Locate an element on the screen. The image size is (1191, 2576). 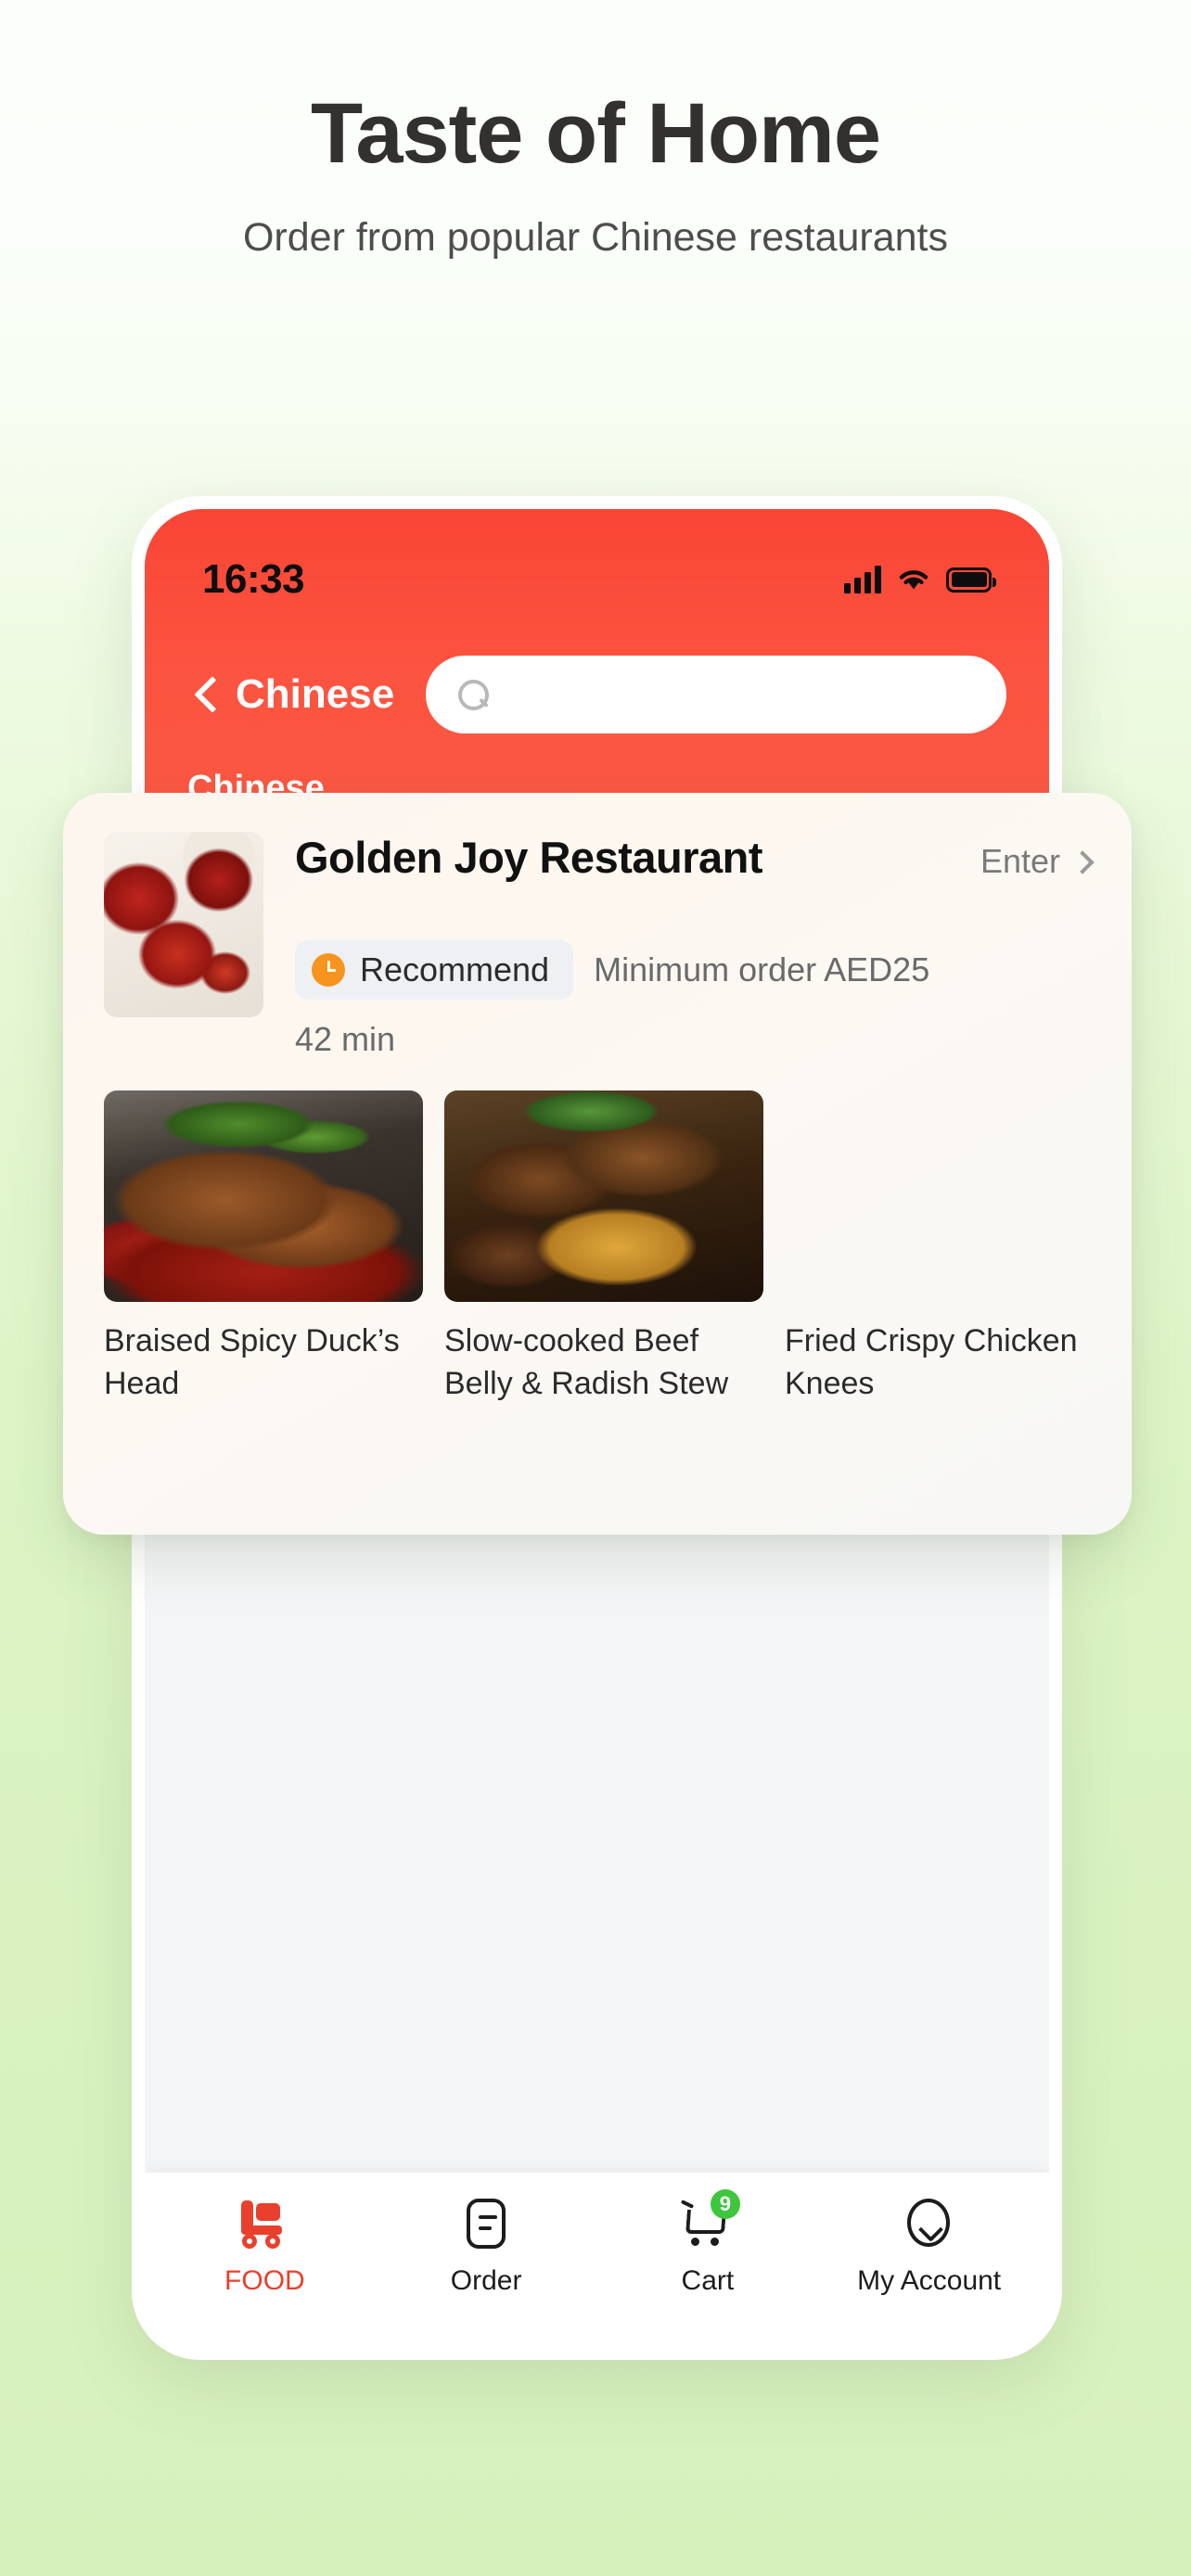
status-time: 16:33 is located at coordinates (253, 579).